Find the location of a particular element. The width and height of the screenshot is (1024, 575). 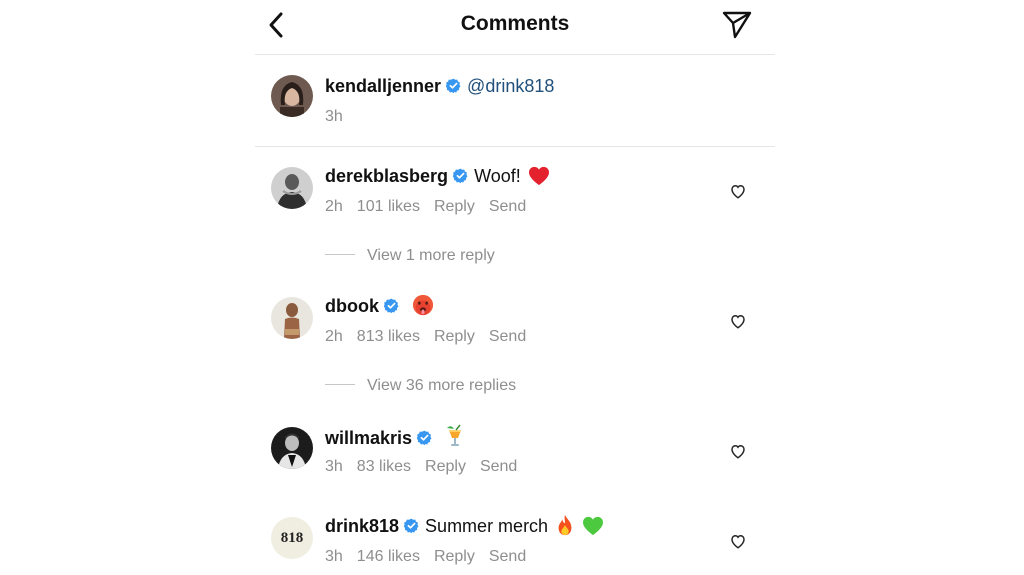

username: dbook is located at coordinates (352, 306).